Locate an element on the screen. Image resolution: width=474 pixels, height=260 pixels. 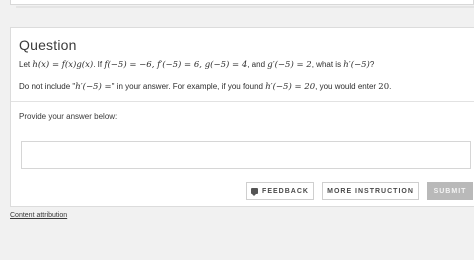
more-instruction-label: MORE INSTRUCTION is located at coordinates (370, 191).